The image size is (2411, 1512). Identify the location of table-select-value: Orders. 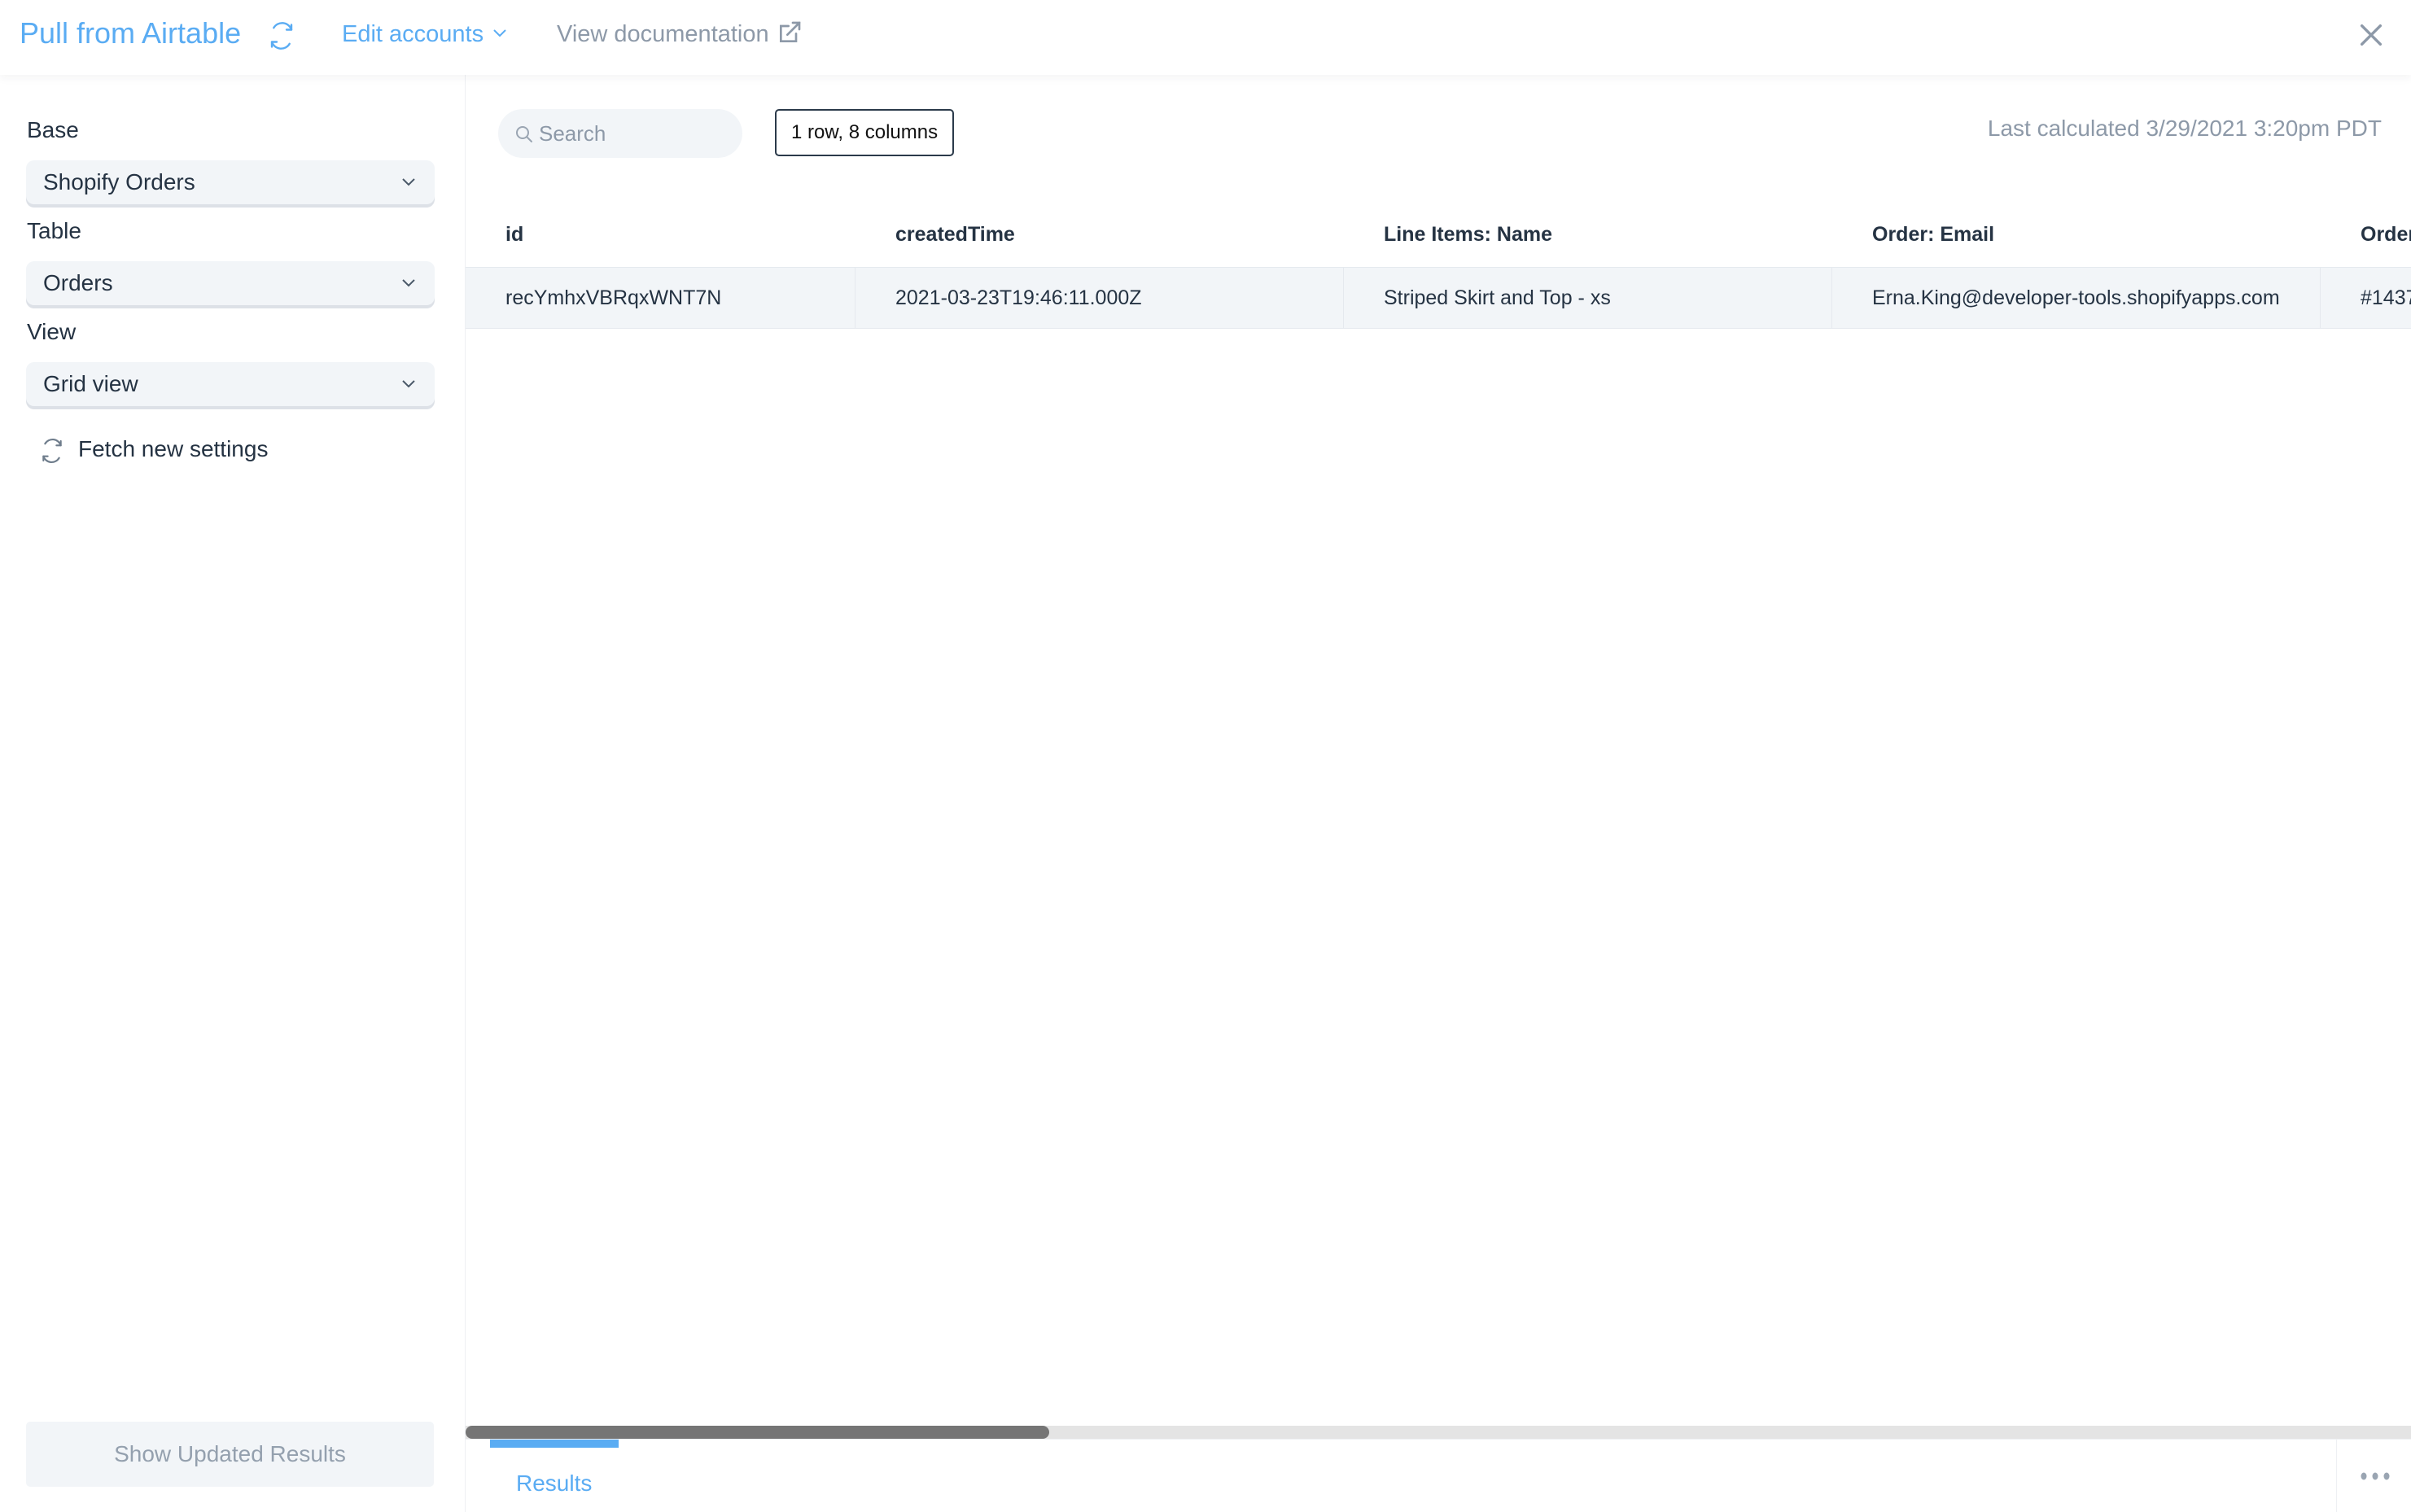
(78, 282).